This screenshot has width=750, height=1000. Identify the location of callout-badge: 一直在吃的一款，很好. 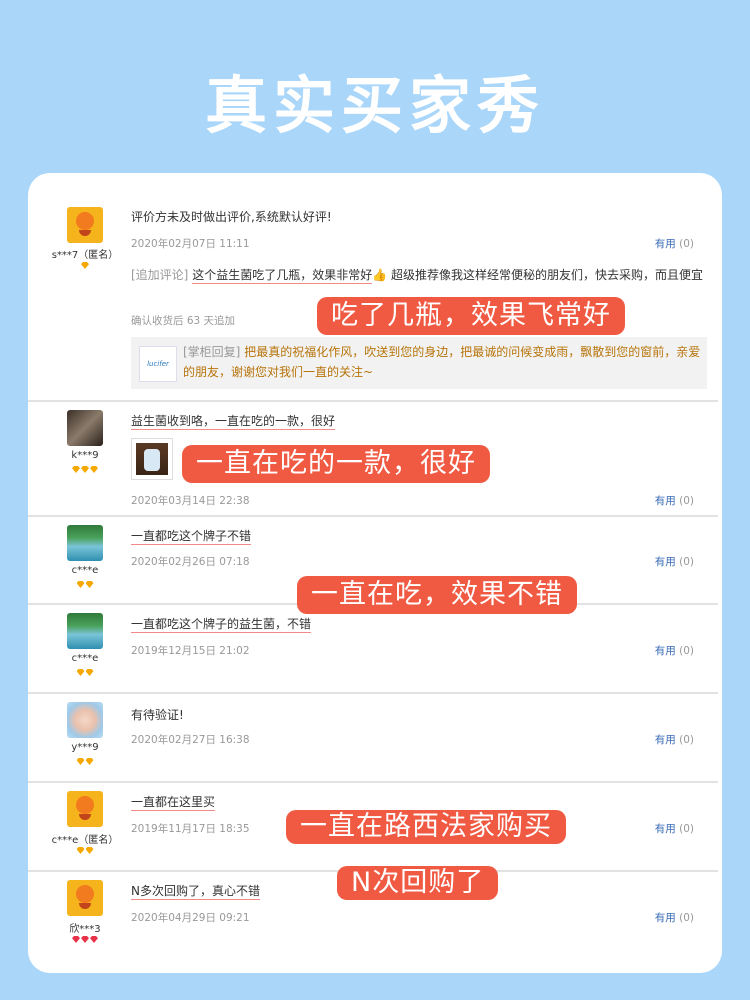
(336, 464).